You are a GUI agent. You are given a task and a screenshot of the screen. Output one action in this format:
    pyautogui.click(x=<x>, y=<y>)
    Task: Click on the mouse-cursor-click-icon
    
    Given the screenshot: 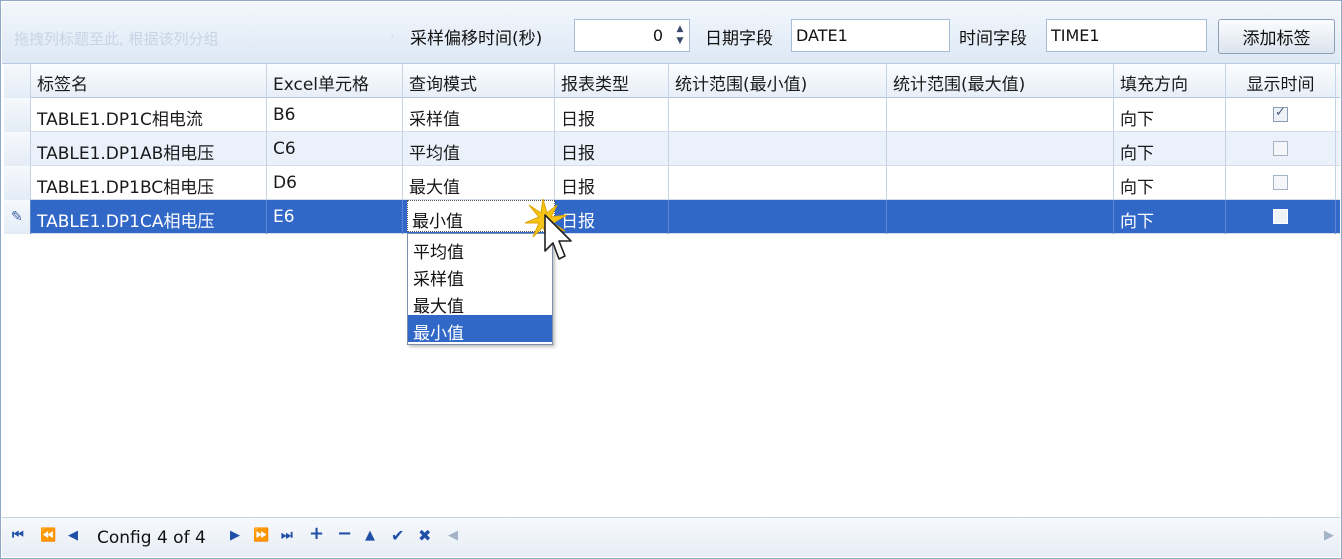 What is the action you would take?
    pyautogui.click(x=548, y=229)
    